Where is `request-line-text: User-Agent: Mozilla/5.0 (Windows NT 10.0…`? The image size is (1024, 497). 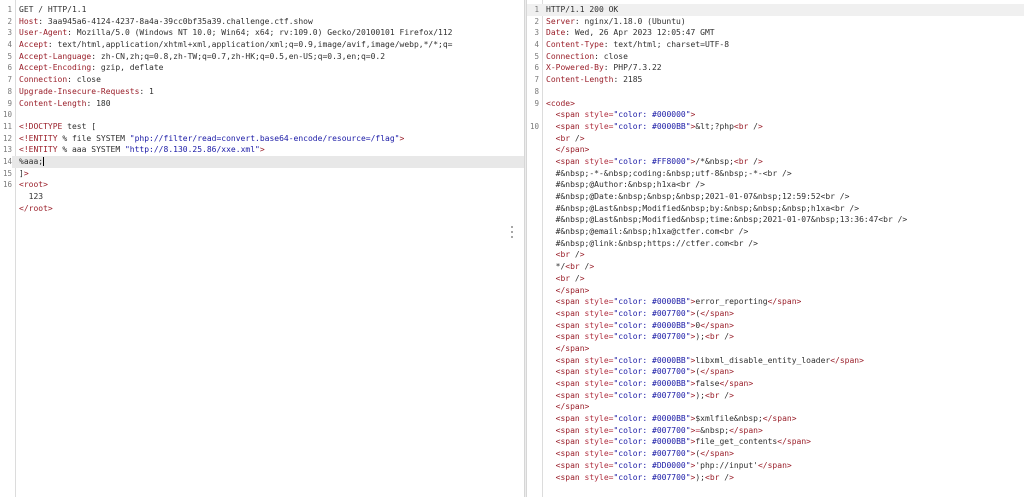 request-line-text: User-Agent: Mozilla/5.0 (Windows NT 10.0… is located at coordinates (271, 33).